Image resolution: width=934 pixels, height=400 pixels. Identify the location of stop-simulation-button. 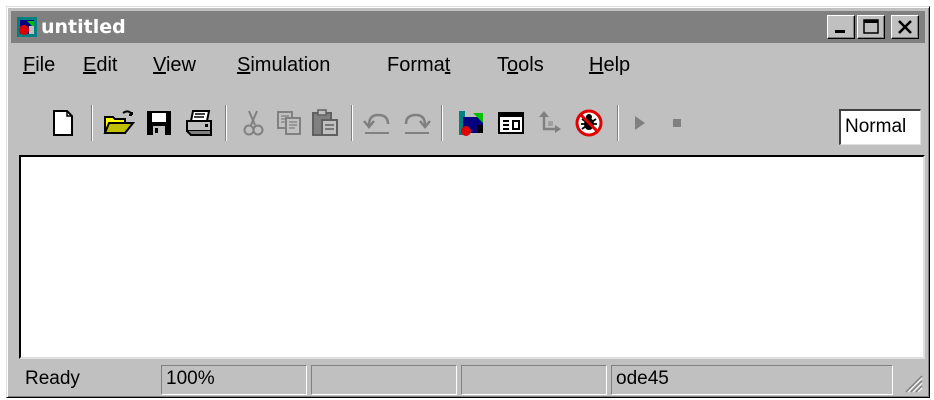
(677, 123).